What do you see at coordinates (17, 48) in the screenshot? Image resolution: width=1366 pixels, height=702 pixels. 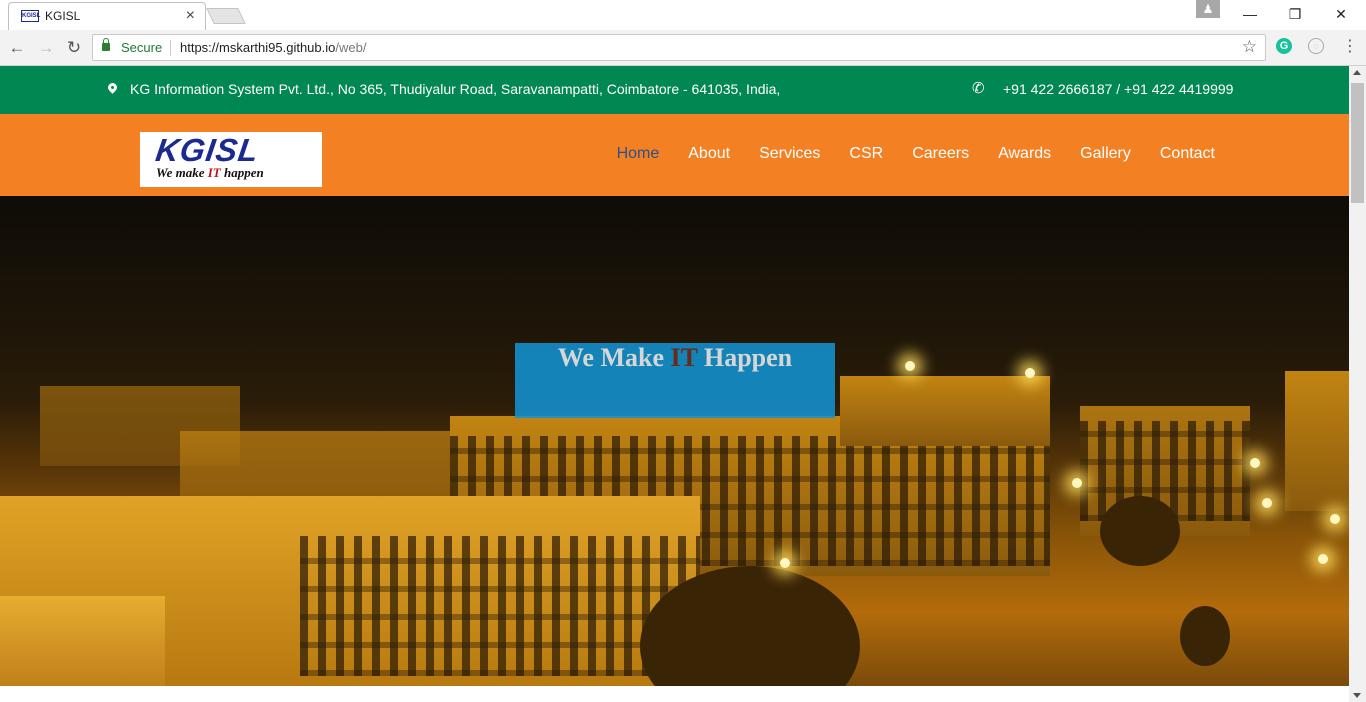 I see `back-arrow-icon: ←` at bounding box center [17, 48].